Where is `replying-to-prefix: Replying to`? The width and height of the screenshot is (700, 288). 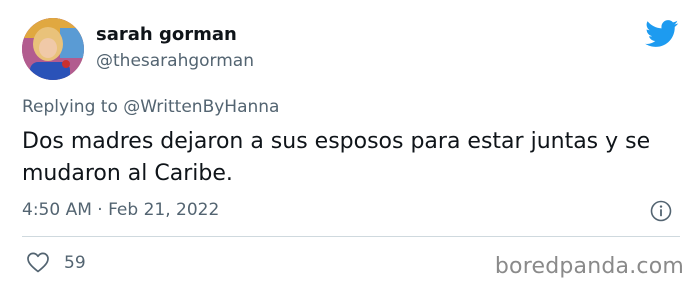
replying-to-prefix: Replying to is located at coordinates (73, 107).